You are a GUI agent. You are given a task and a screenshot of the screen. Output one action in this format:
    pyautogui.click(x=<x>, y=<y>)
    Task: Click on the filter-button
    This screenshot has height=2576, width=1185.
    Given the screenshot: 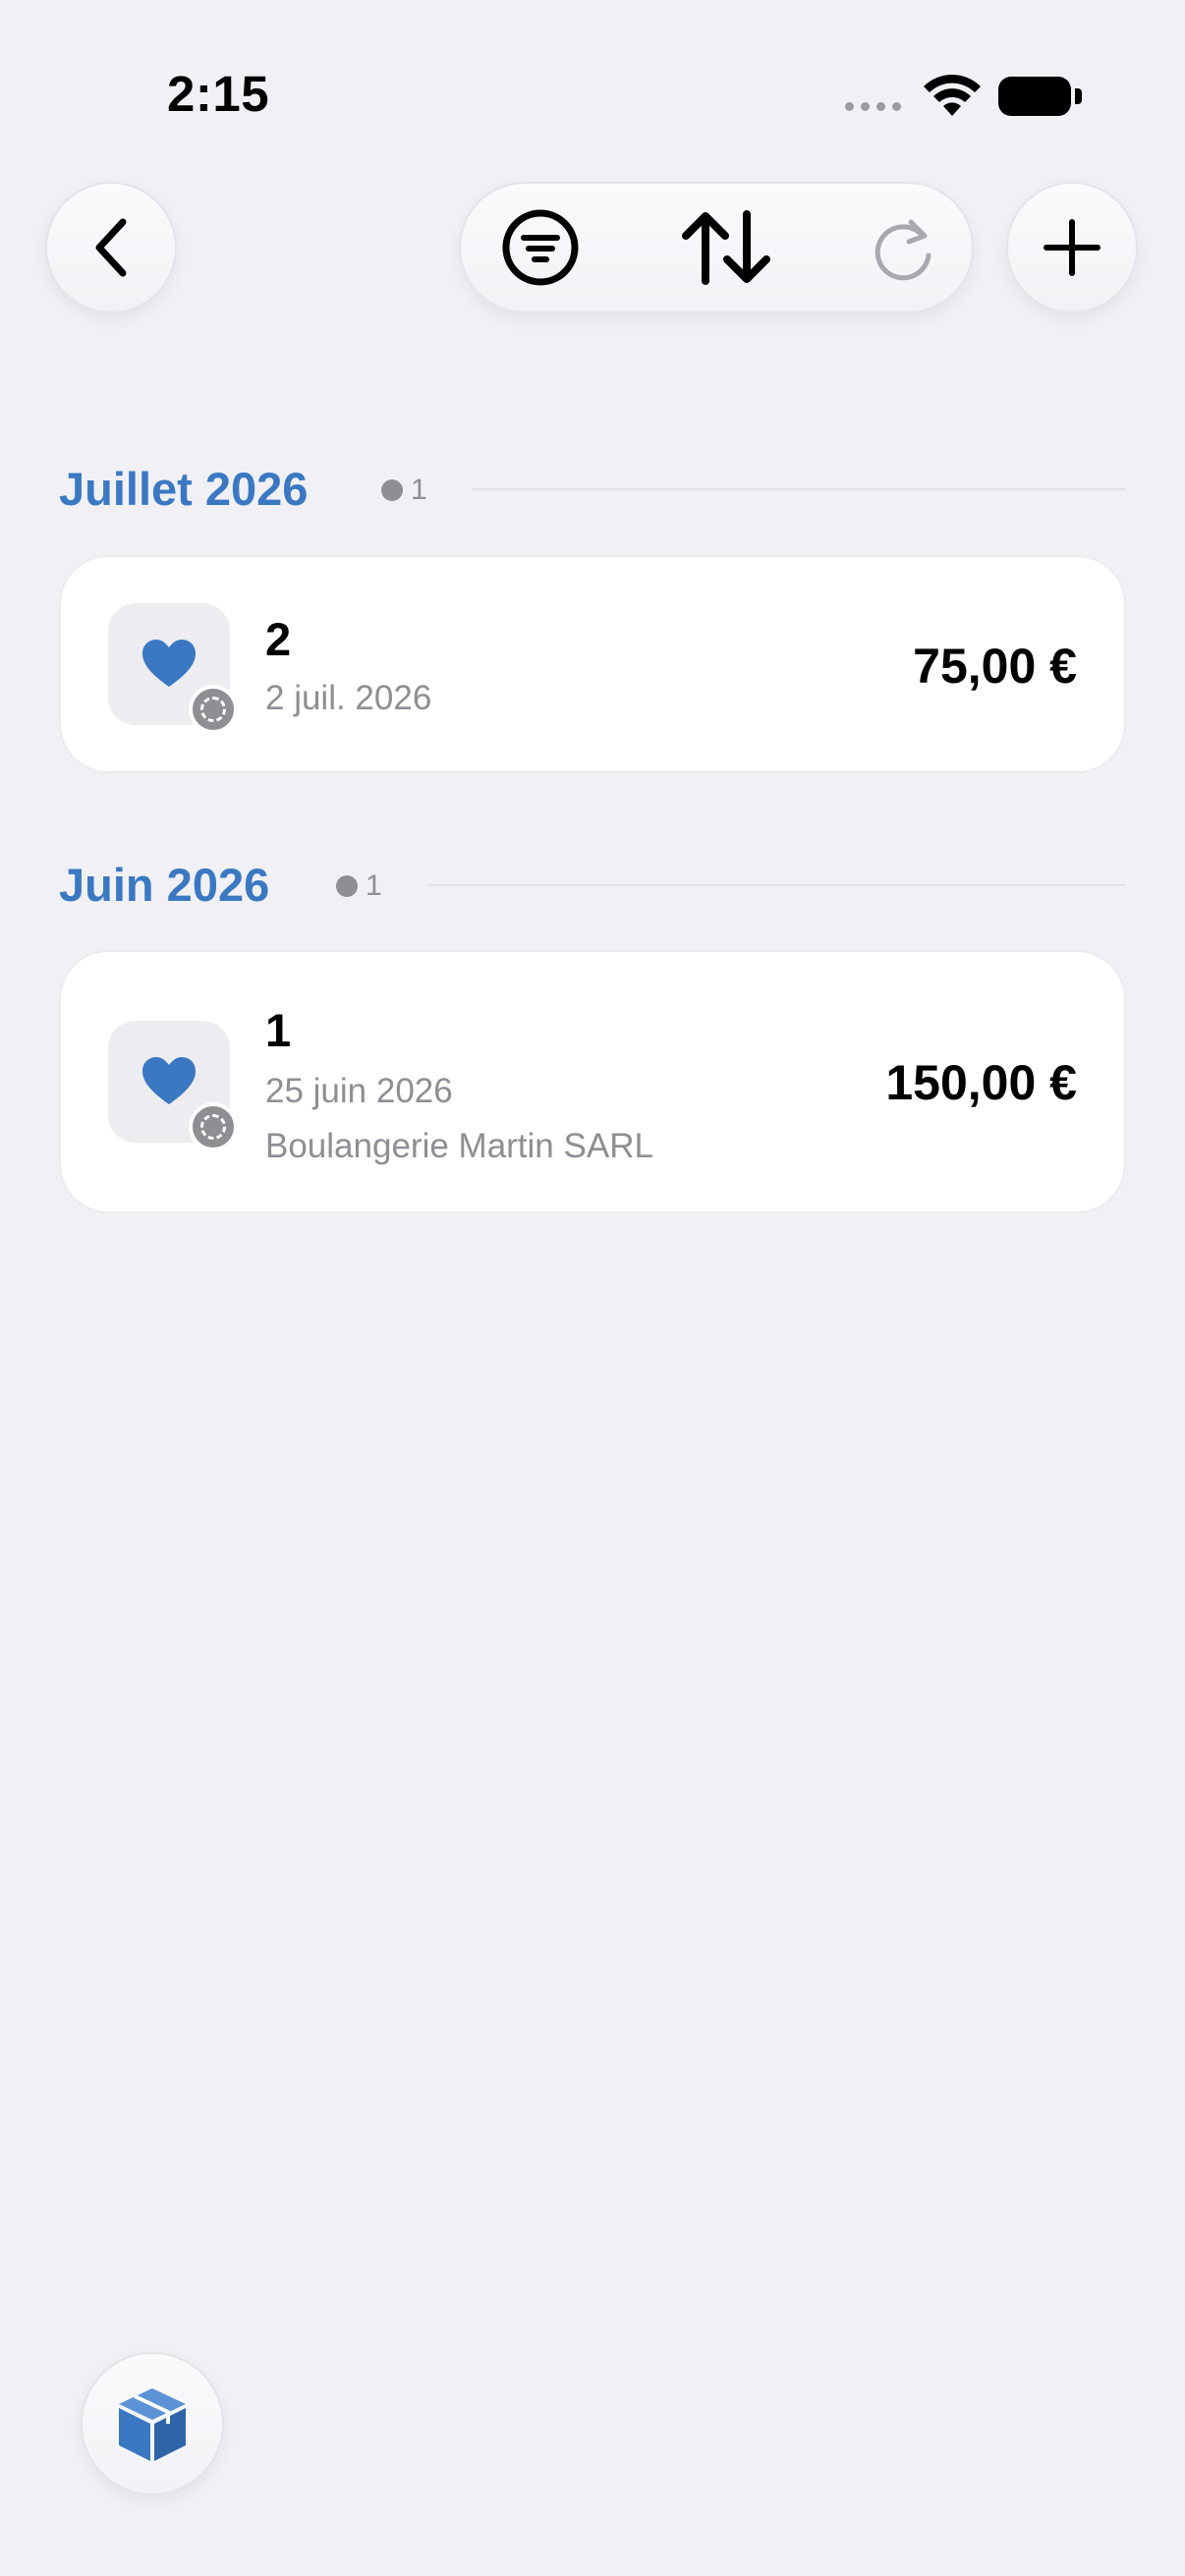 What is the action you would take?
    pyautogui.click(x=540, y=247)
    